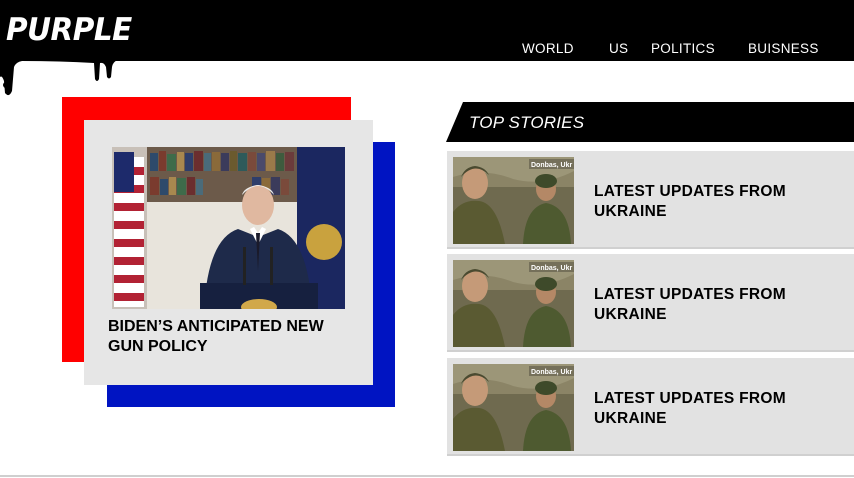  Describe the element at coordinates (618, 48) in the screenshot. I see `nav-us: US` at that location.